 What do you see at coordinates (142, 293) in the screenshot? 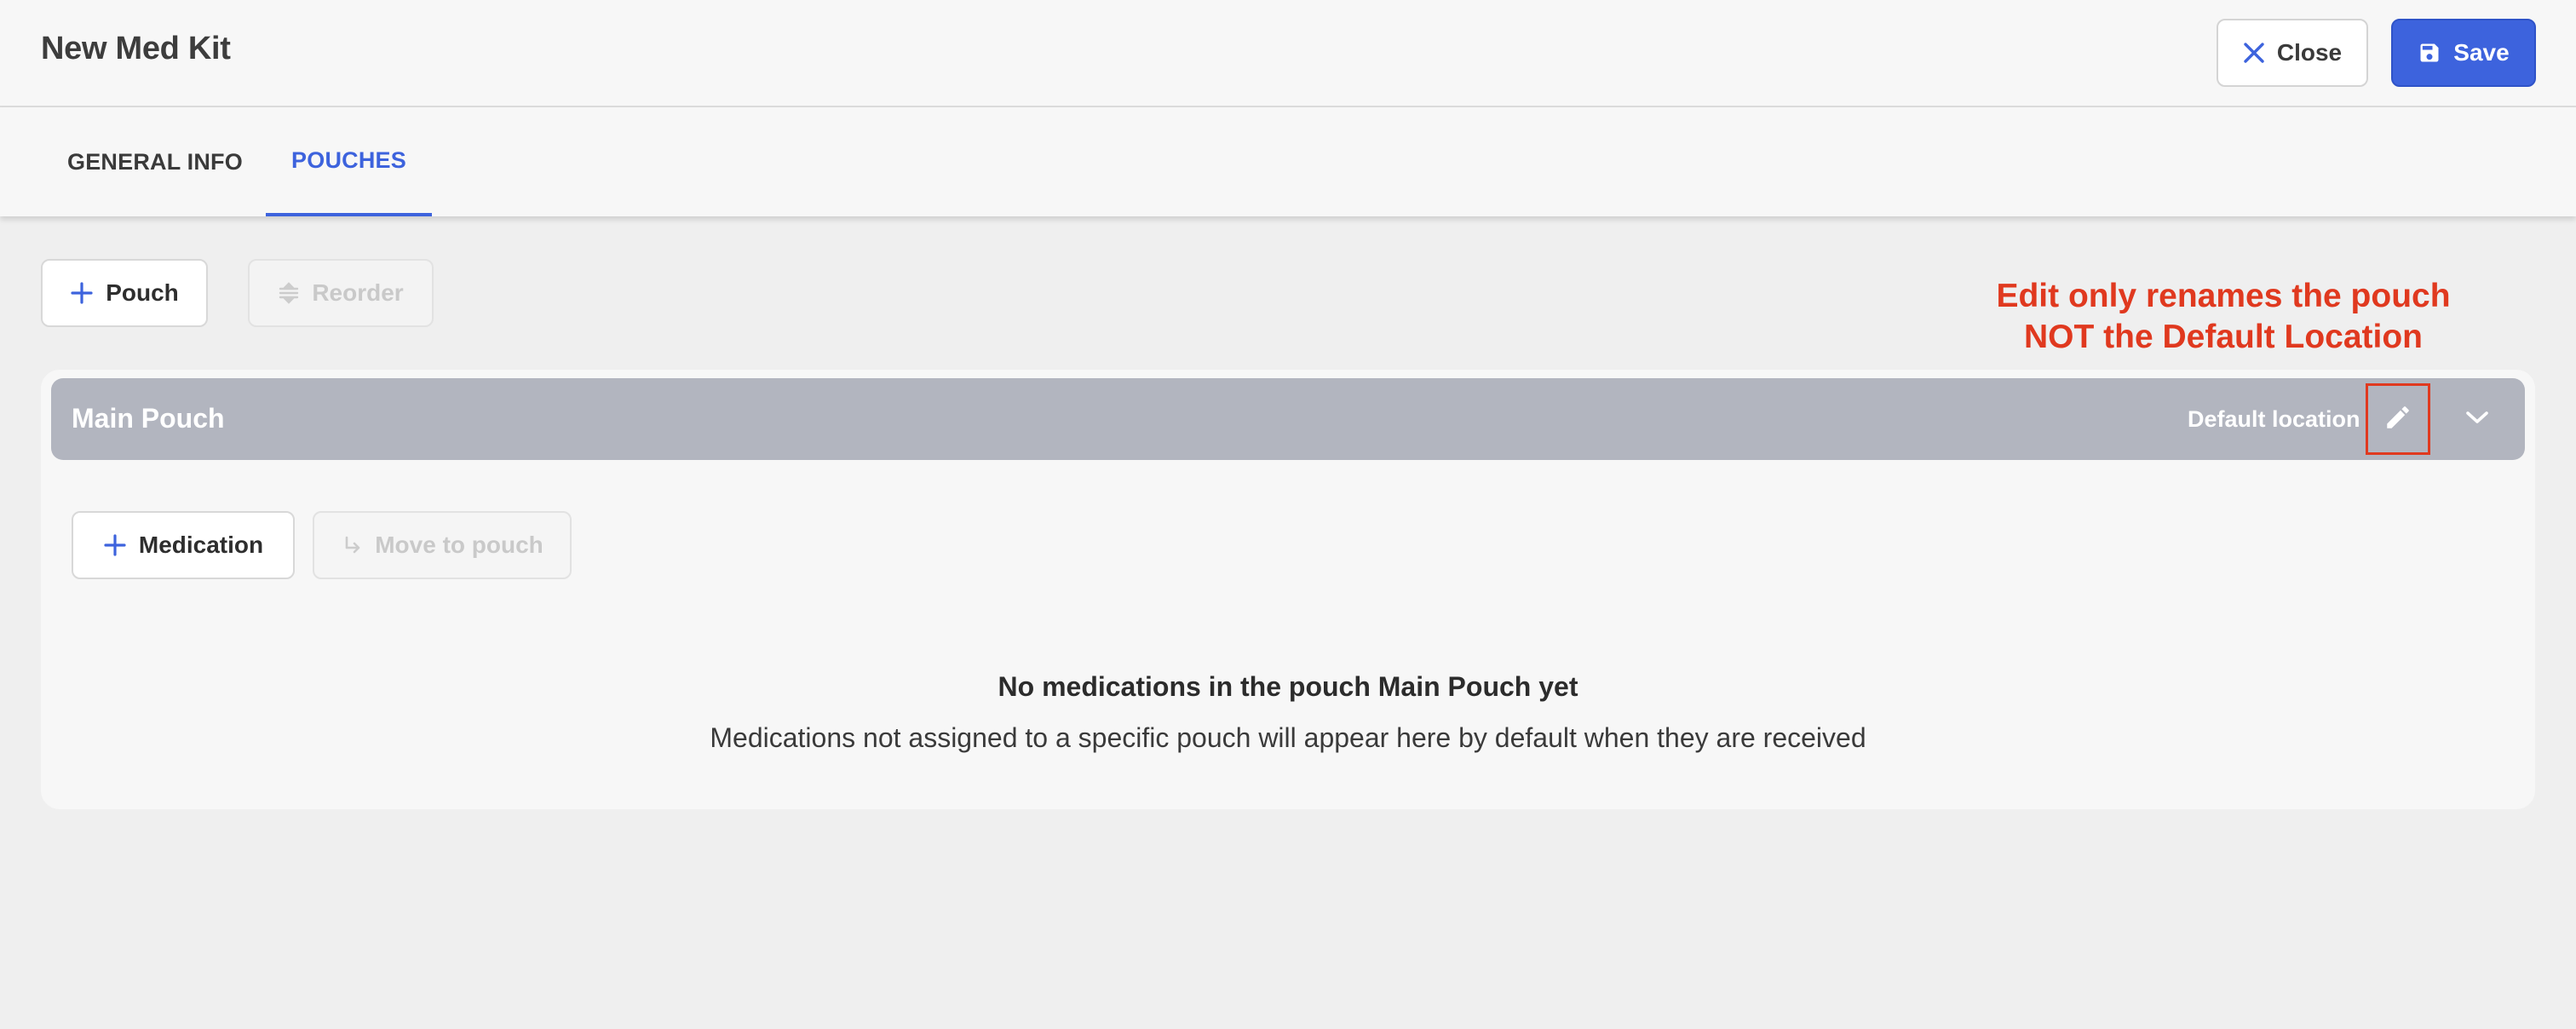
I see `add-pouch-label: Pouch` at bounding box center [142, 293].